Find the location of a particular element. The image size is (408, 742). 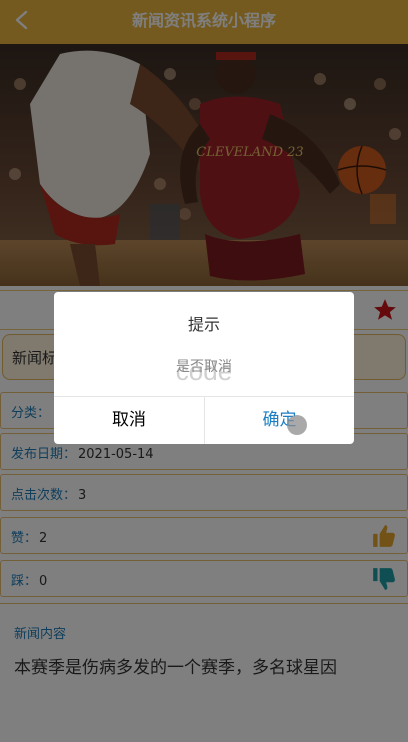

watermark: code is located at coordinates (204, 371).